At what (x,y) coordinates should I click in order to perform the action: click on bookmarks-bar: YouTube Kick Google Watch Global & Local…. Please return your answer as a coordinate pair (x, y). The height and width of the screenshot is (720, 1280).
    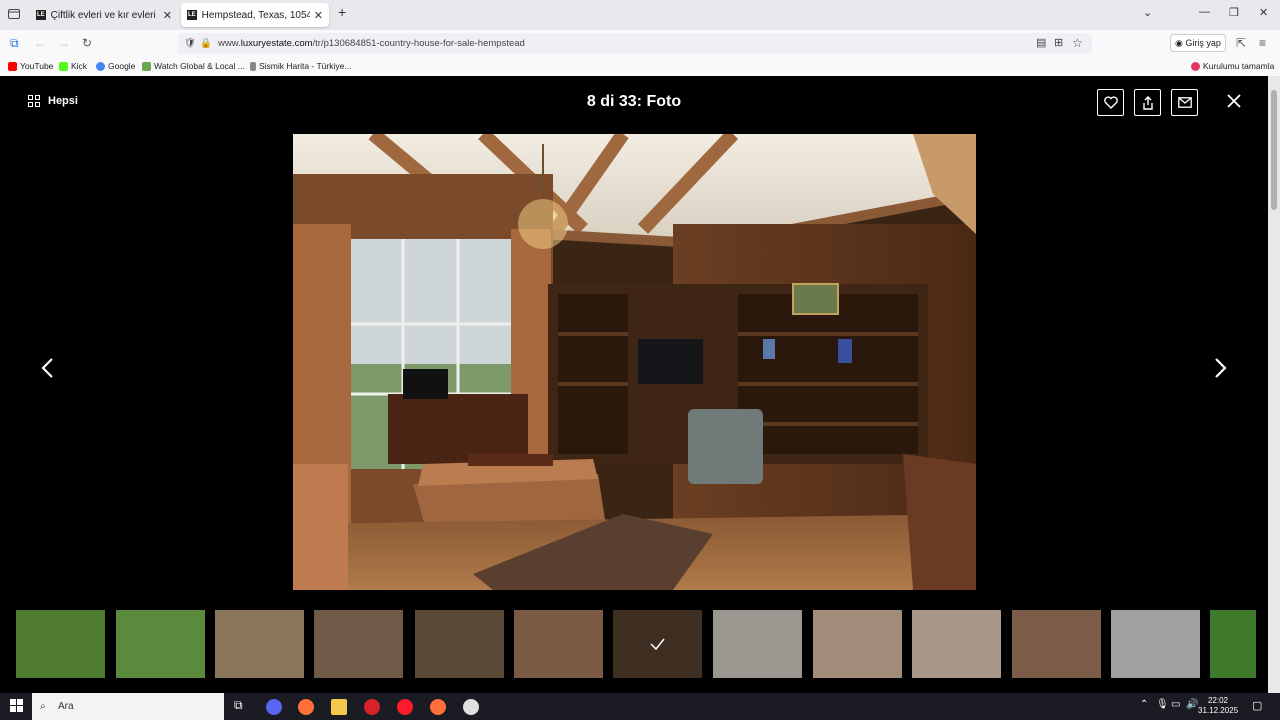
    Looking at the image, I should click on (640, 66).